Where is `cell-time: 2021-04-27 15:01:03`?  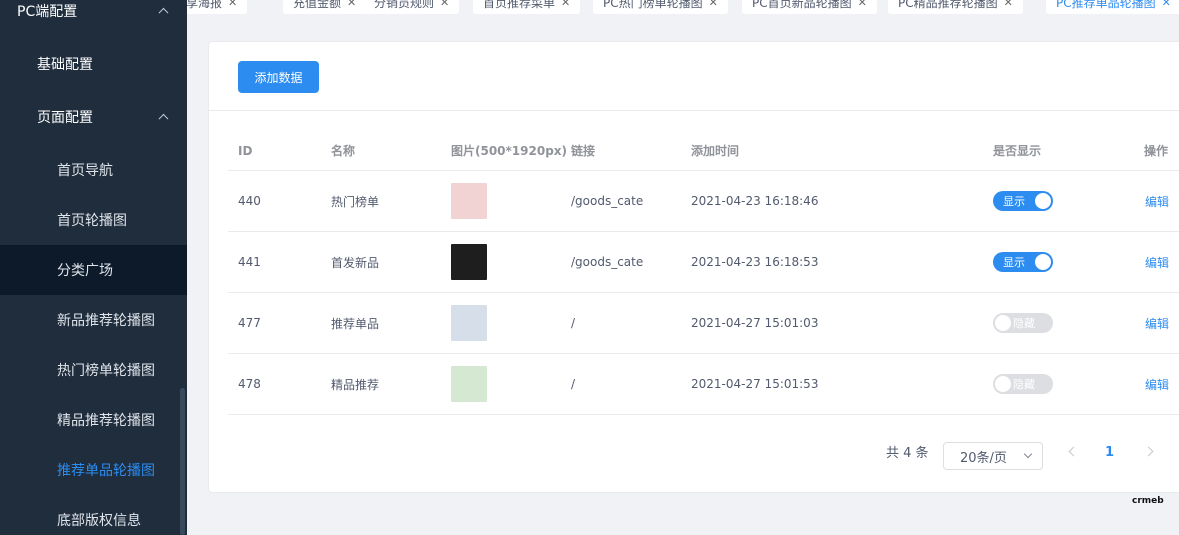
cell-time: 2021-04-27 15:01:03 is located at coordinates (755, 323).